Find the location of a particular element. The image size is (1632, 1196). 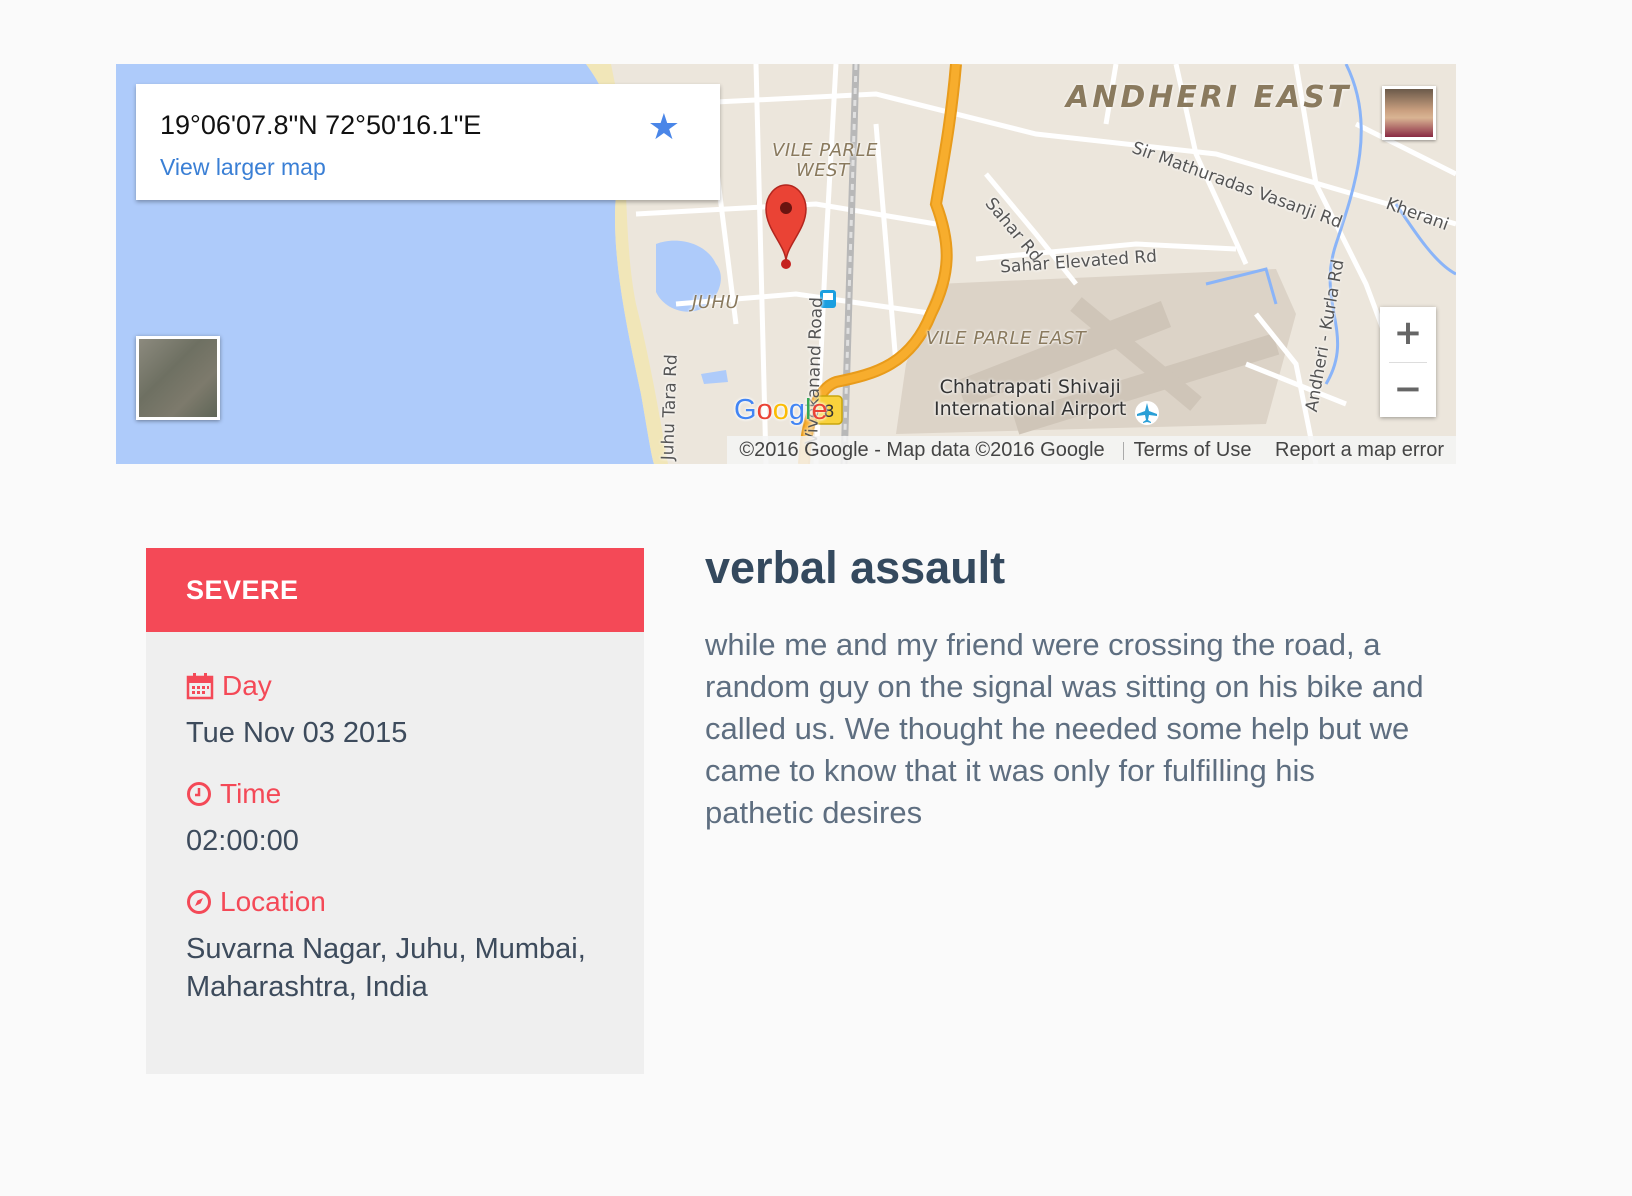

clock-icon is located at coordinates (199, 794).